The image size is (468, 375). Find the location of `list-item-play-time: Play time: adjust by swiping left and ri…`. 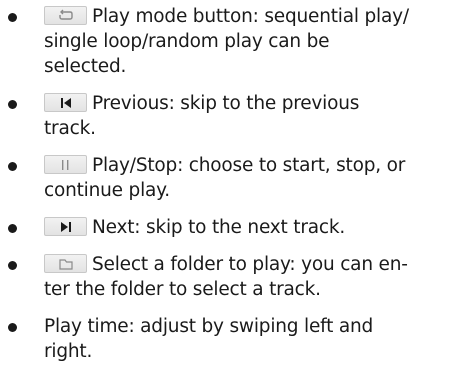

list-item-play-time: Play time: adjust by swiping left and ri… is located at coordinates (234, 339).